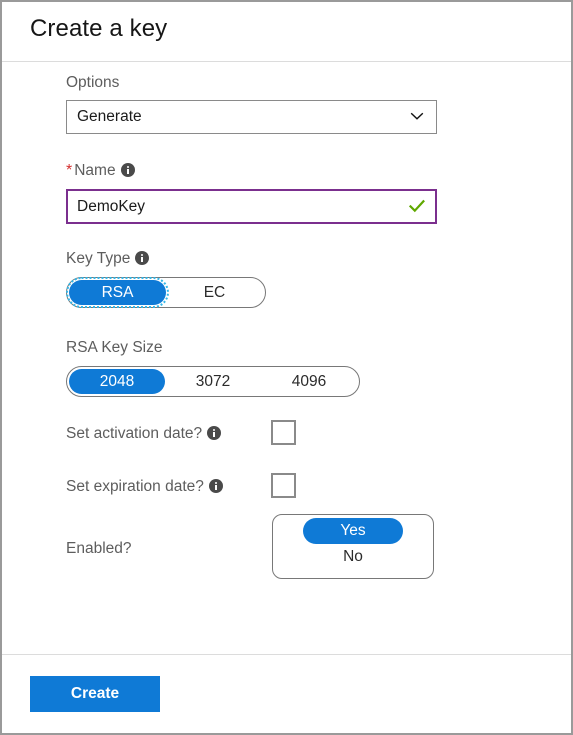 The image size is (573, 735). I want to click on rsa-key-size-option-3072: 3072, so click(213, 381).